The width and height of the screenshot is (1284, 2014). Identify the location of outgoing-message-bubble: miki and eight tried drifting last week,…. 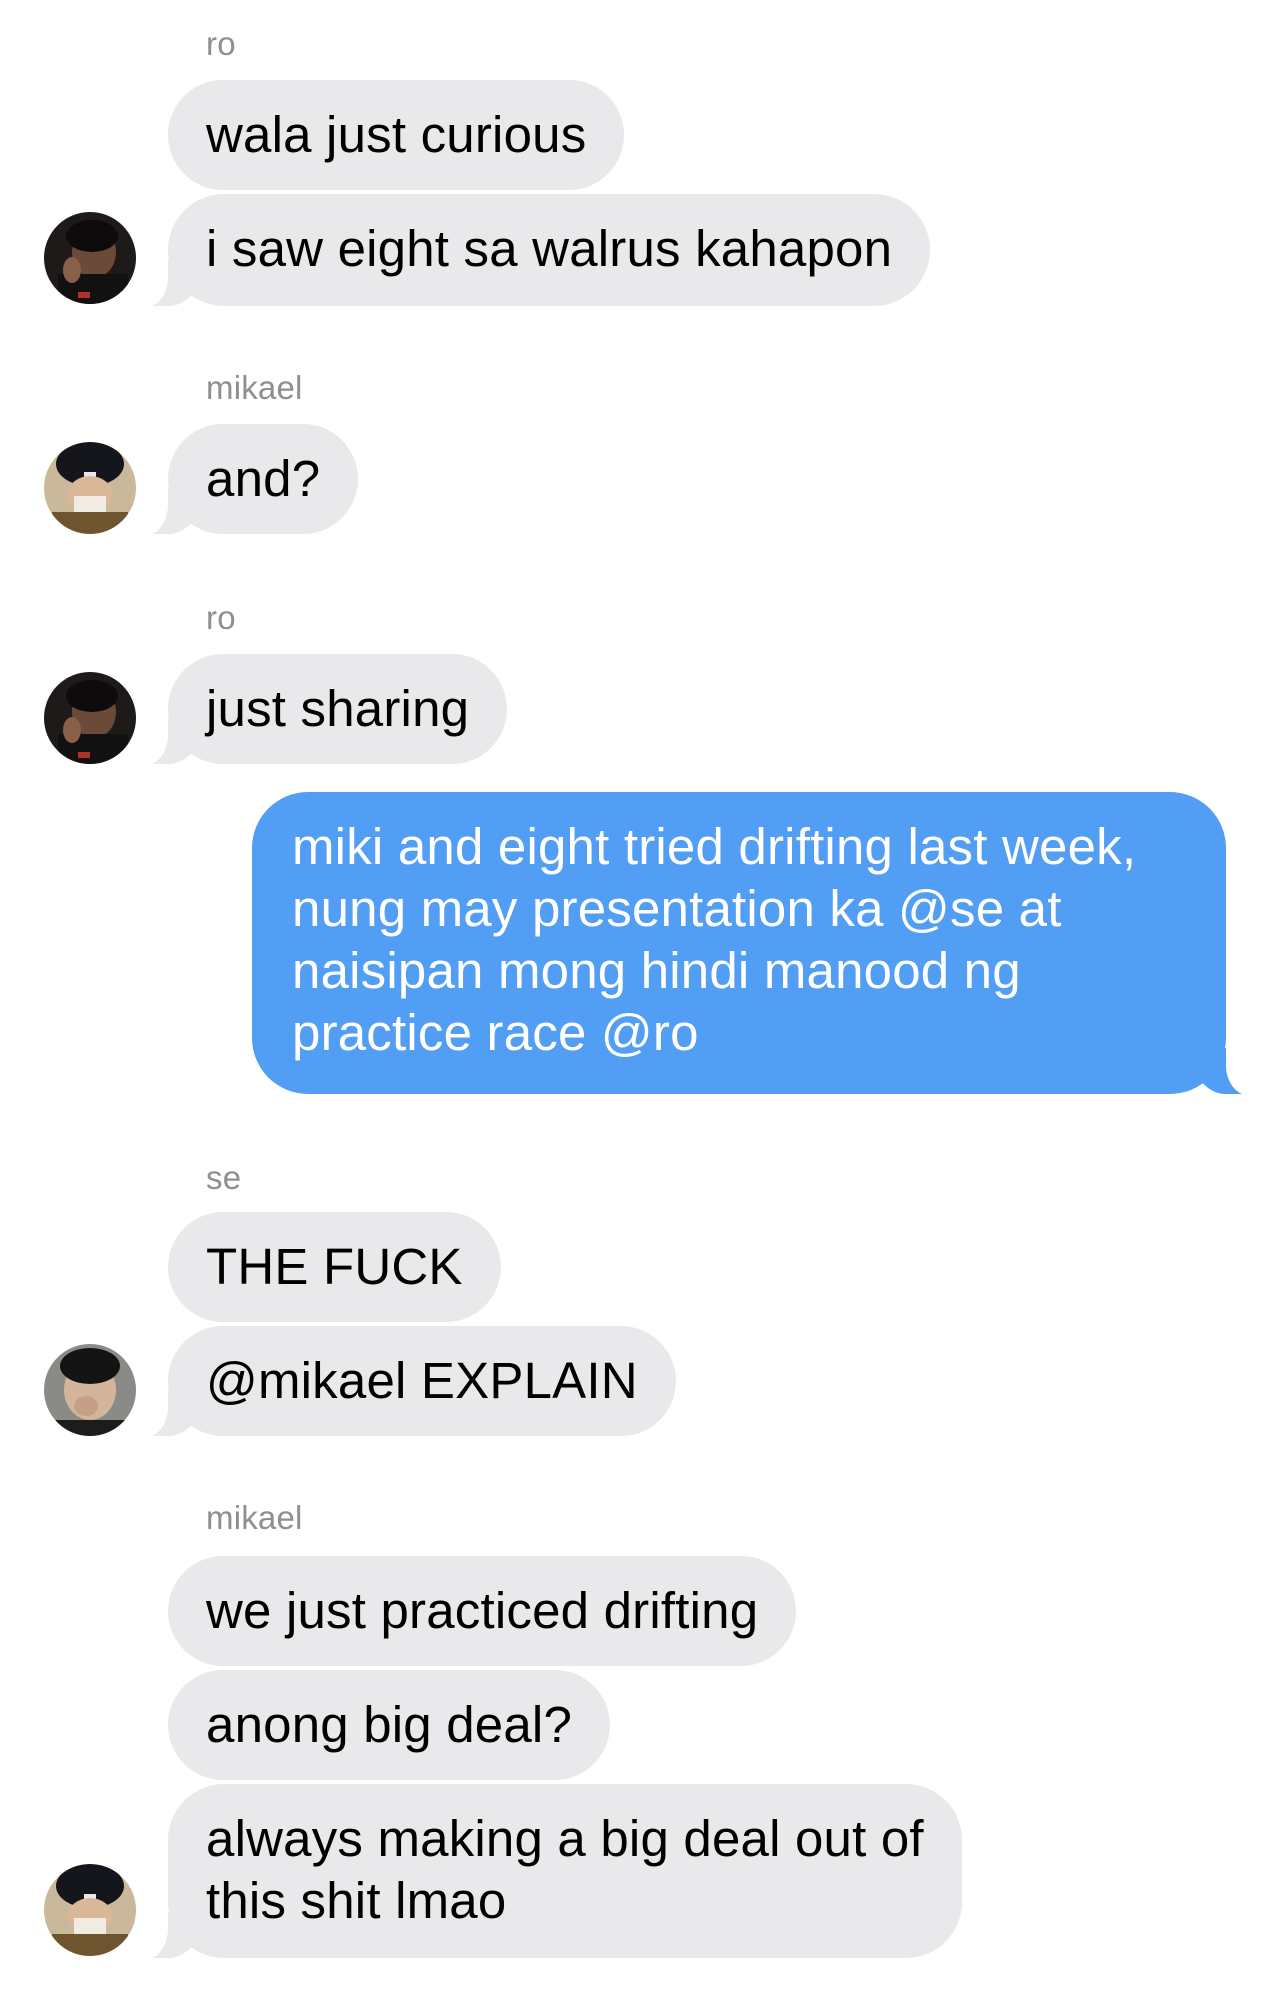
(759, 943).